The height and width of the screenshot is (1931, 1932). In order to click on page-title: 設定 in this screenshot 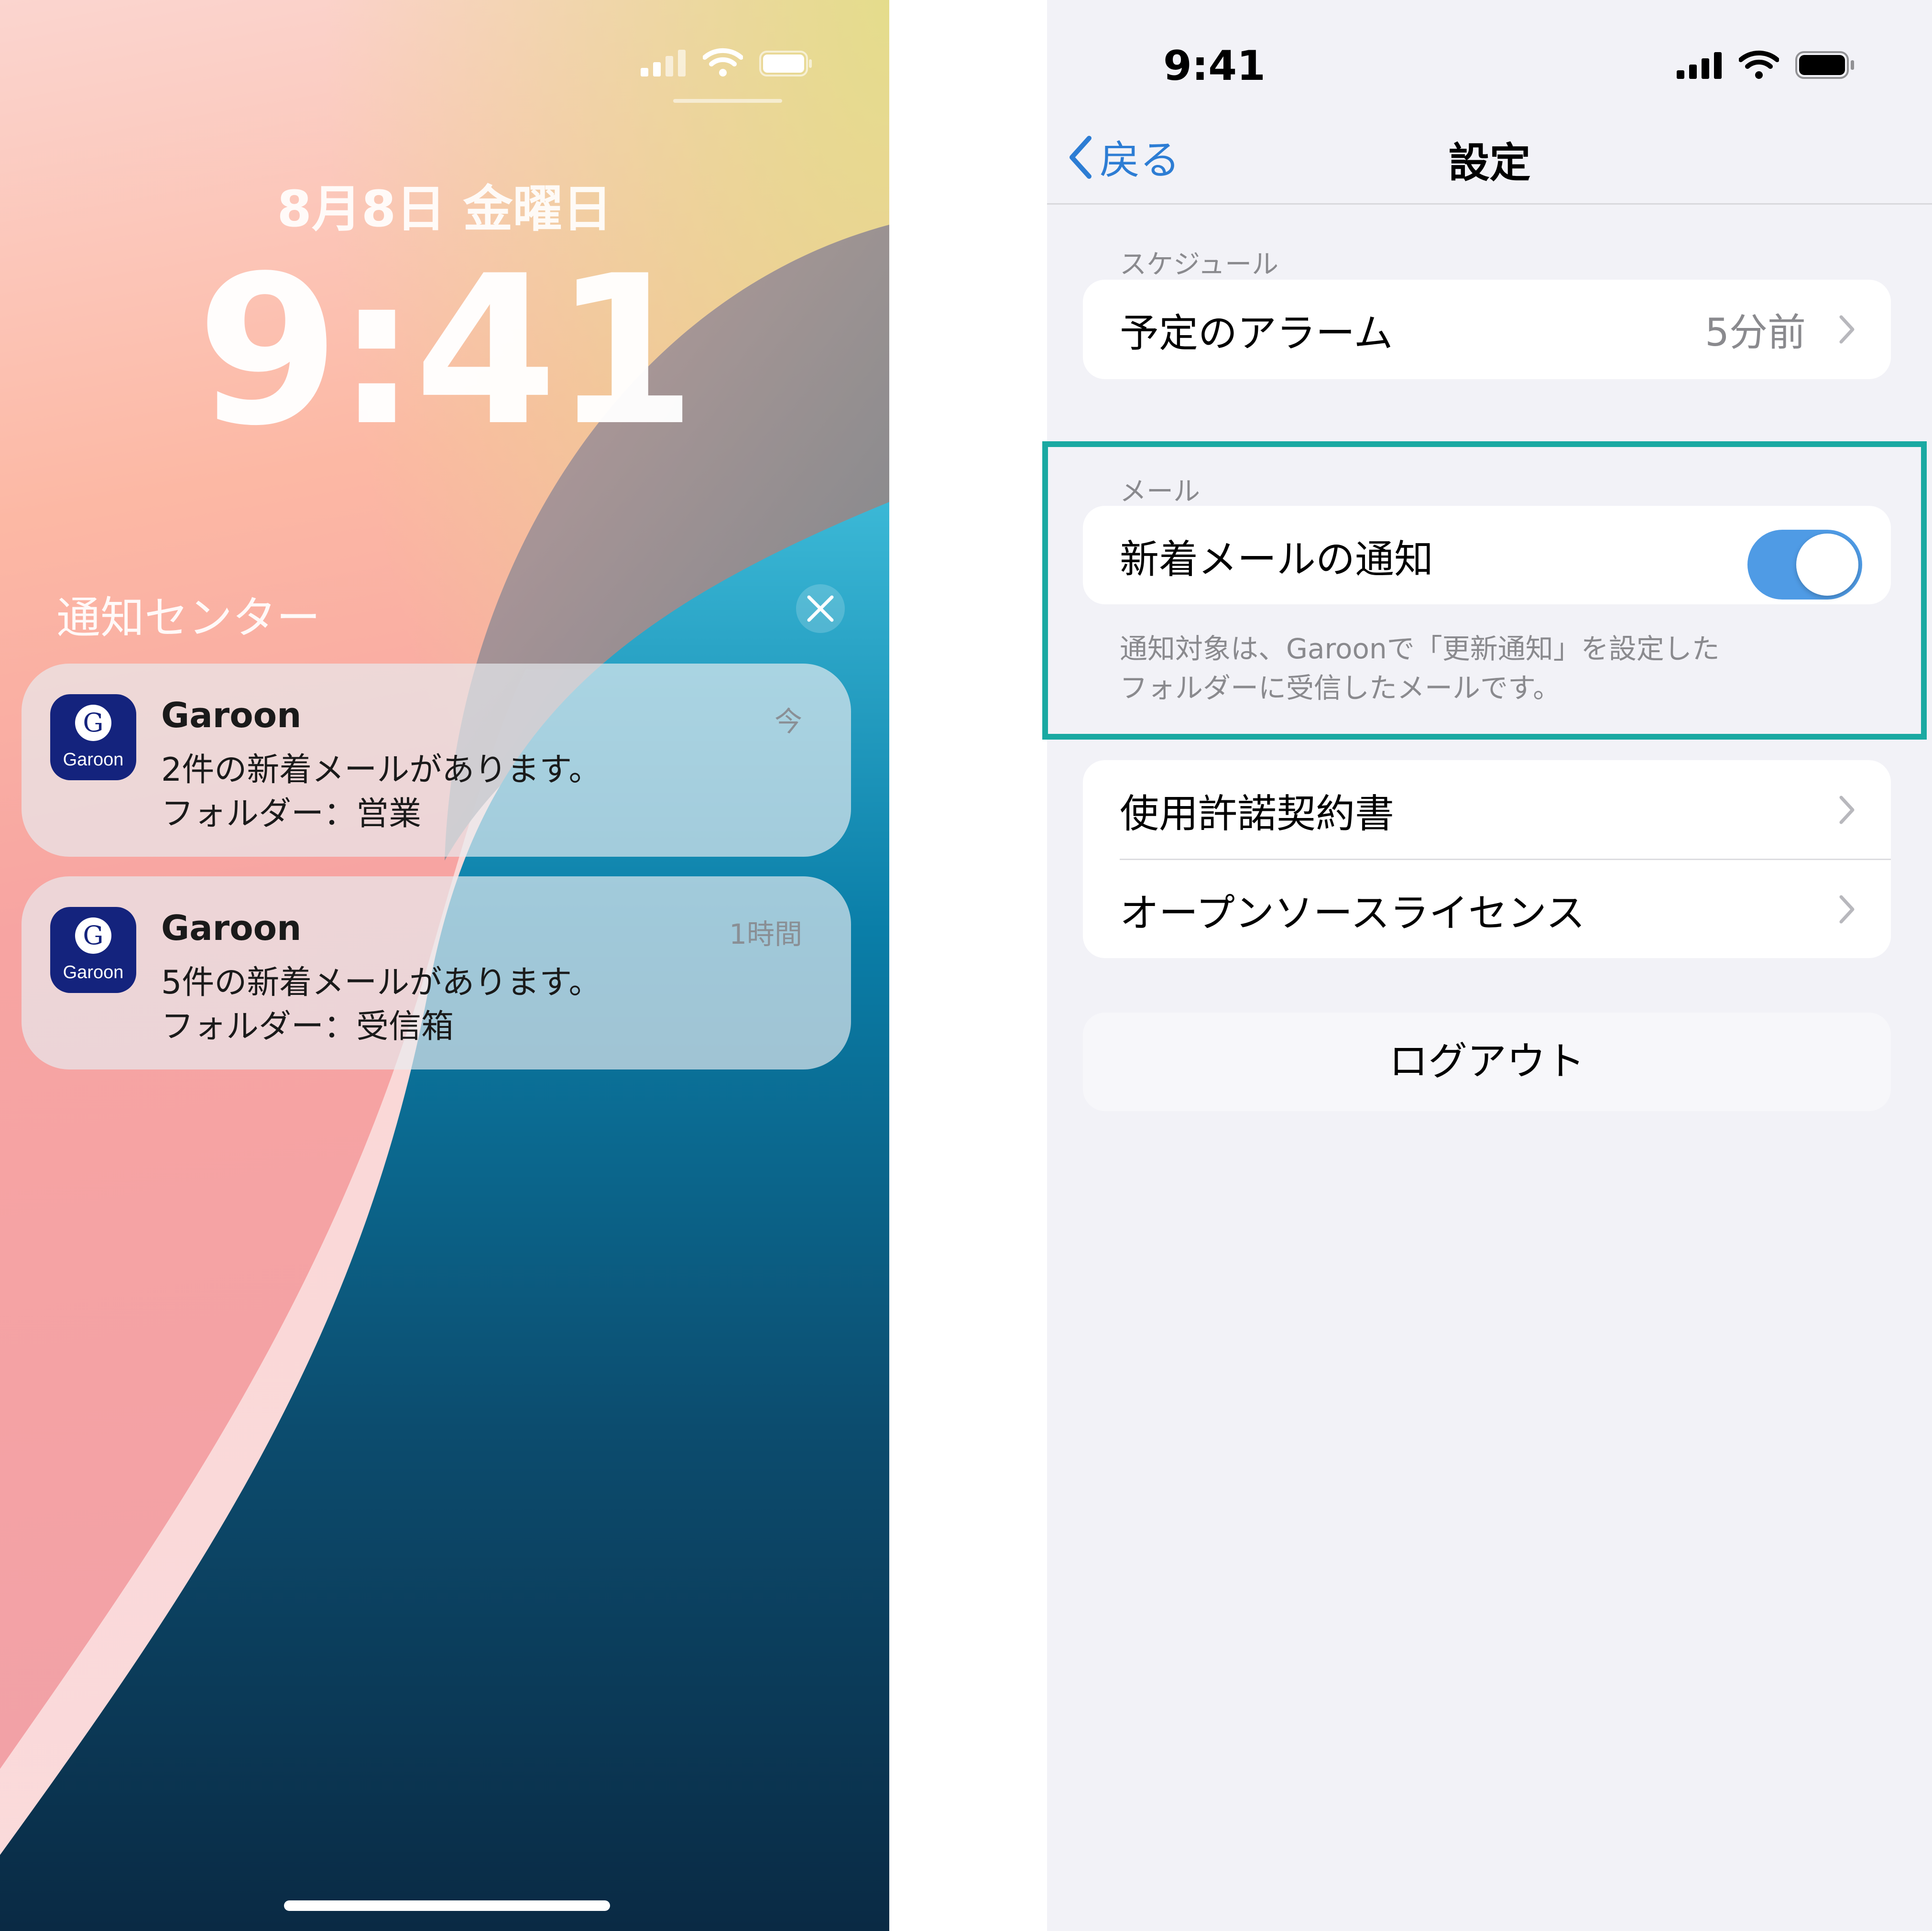, I will do `click(1489, 163)`.